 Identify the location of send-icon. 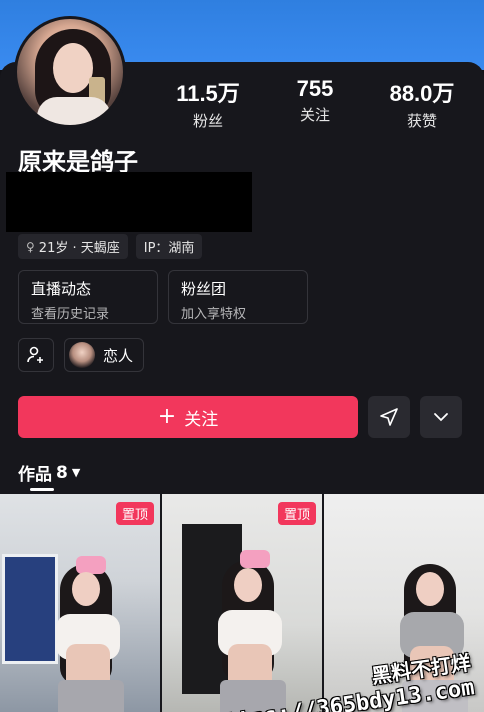
(389, 417).